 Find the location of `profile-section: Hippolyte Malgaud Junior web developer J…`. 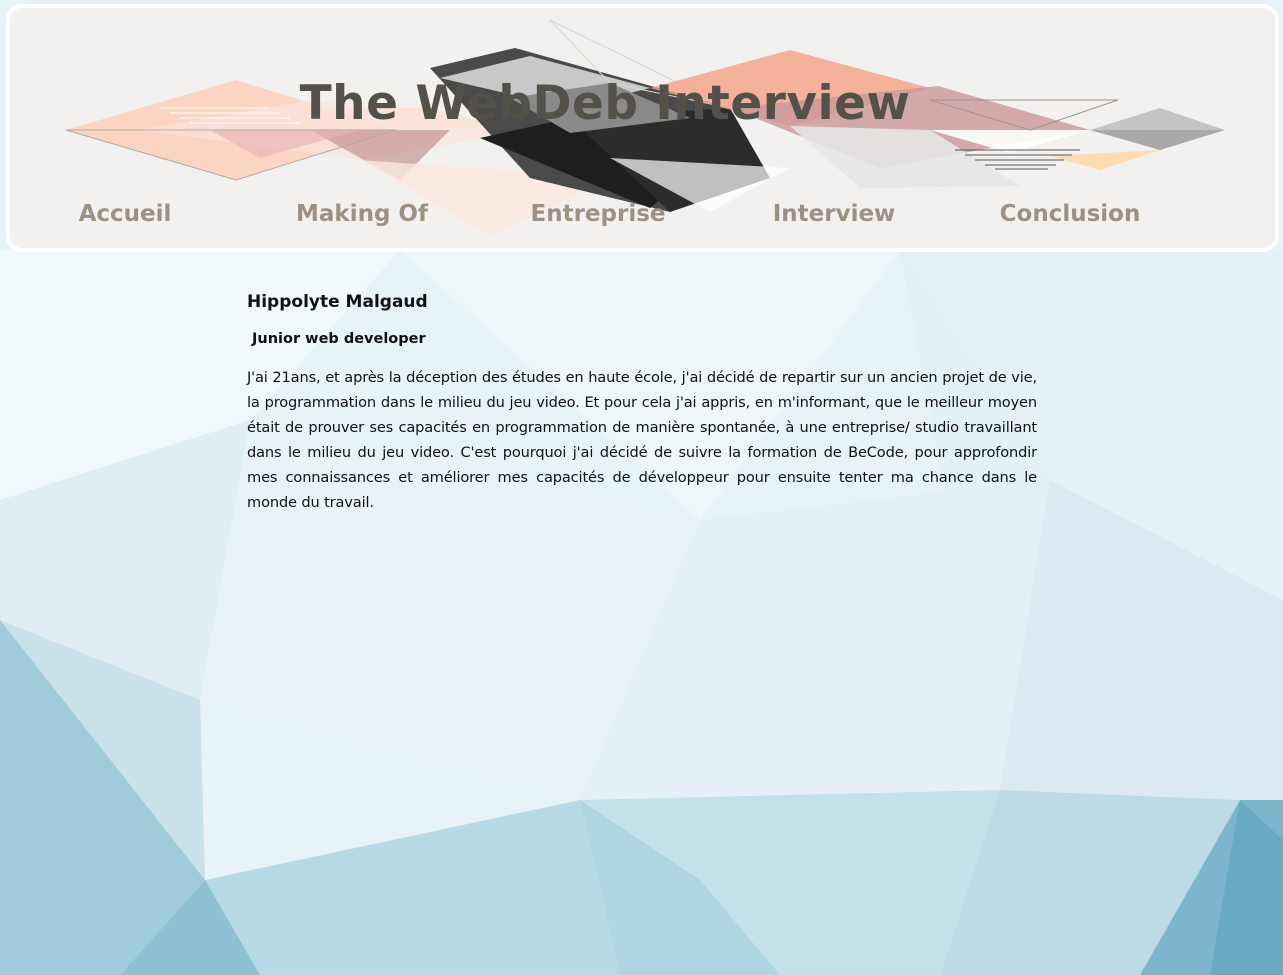

profile-section: Hippolyte Malgaud Junior web developer J… is located at coordinates (642, 402).